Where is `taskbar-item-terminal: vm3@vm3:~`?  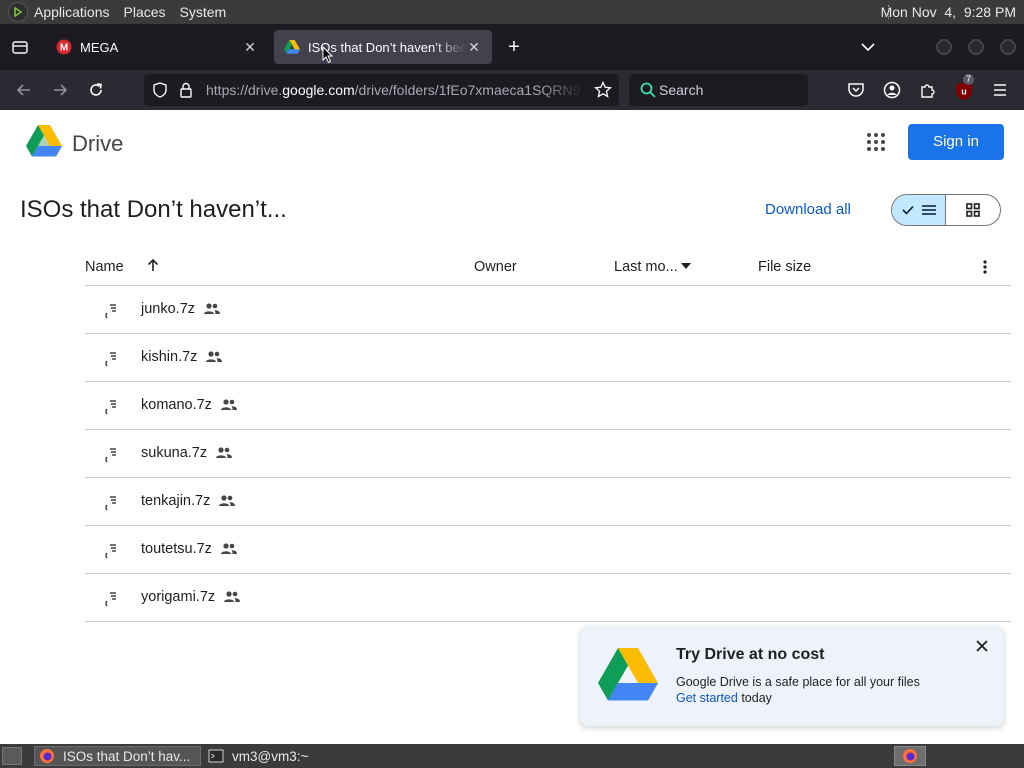 taskbar-item-terminal: vm3@vm3:~ is located at coordinates (269, 756).